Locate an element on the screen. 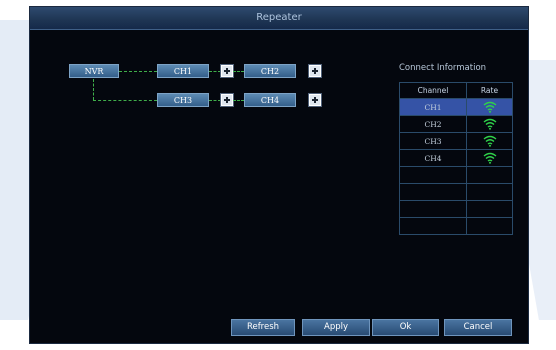 The image size is (556, 350). table-row: CH4 is located at coordinates (456, 158).